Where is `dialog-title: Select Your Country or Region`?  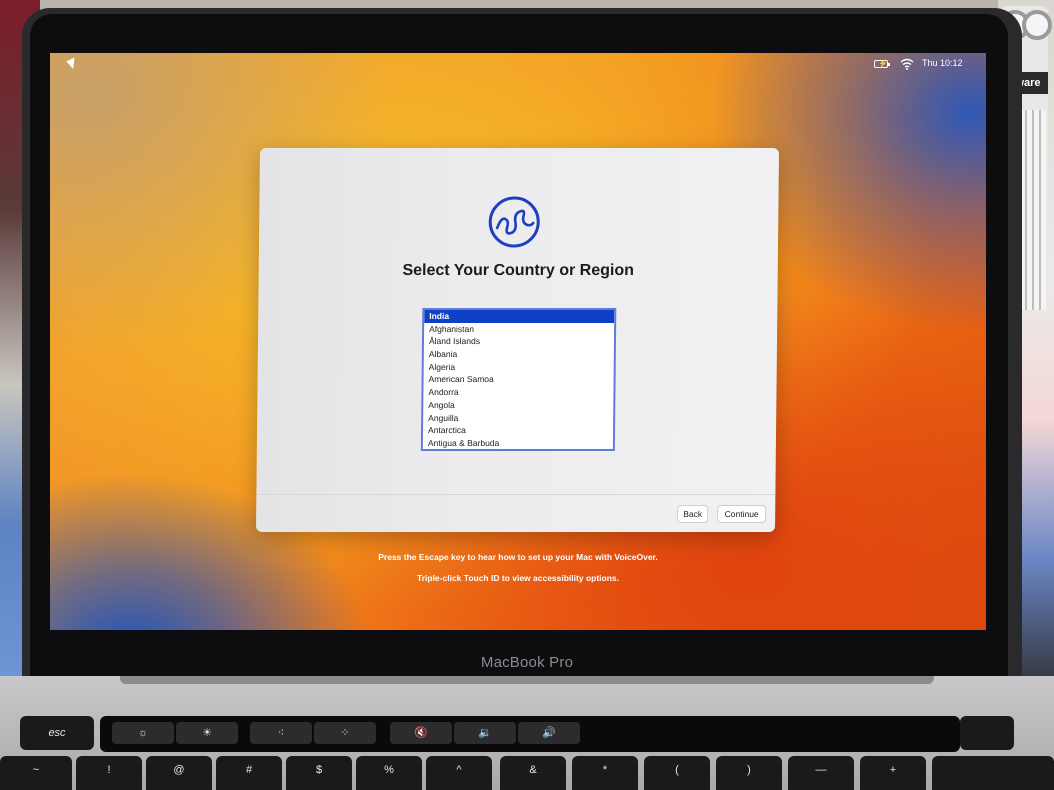
dialog-title: Select Your Country or Region is located at coordinates (518, 270).